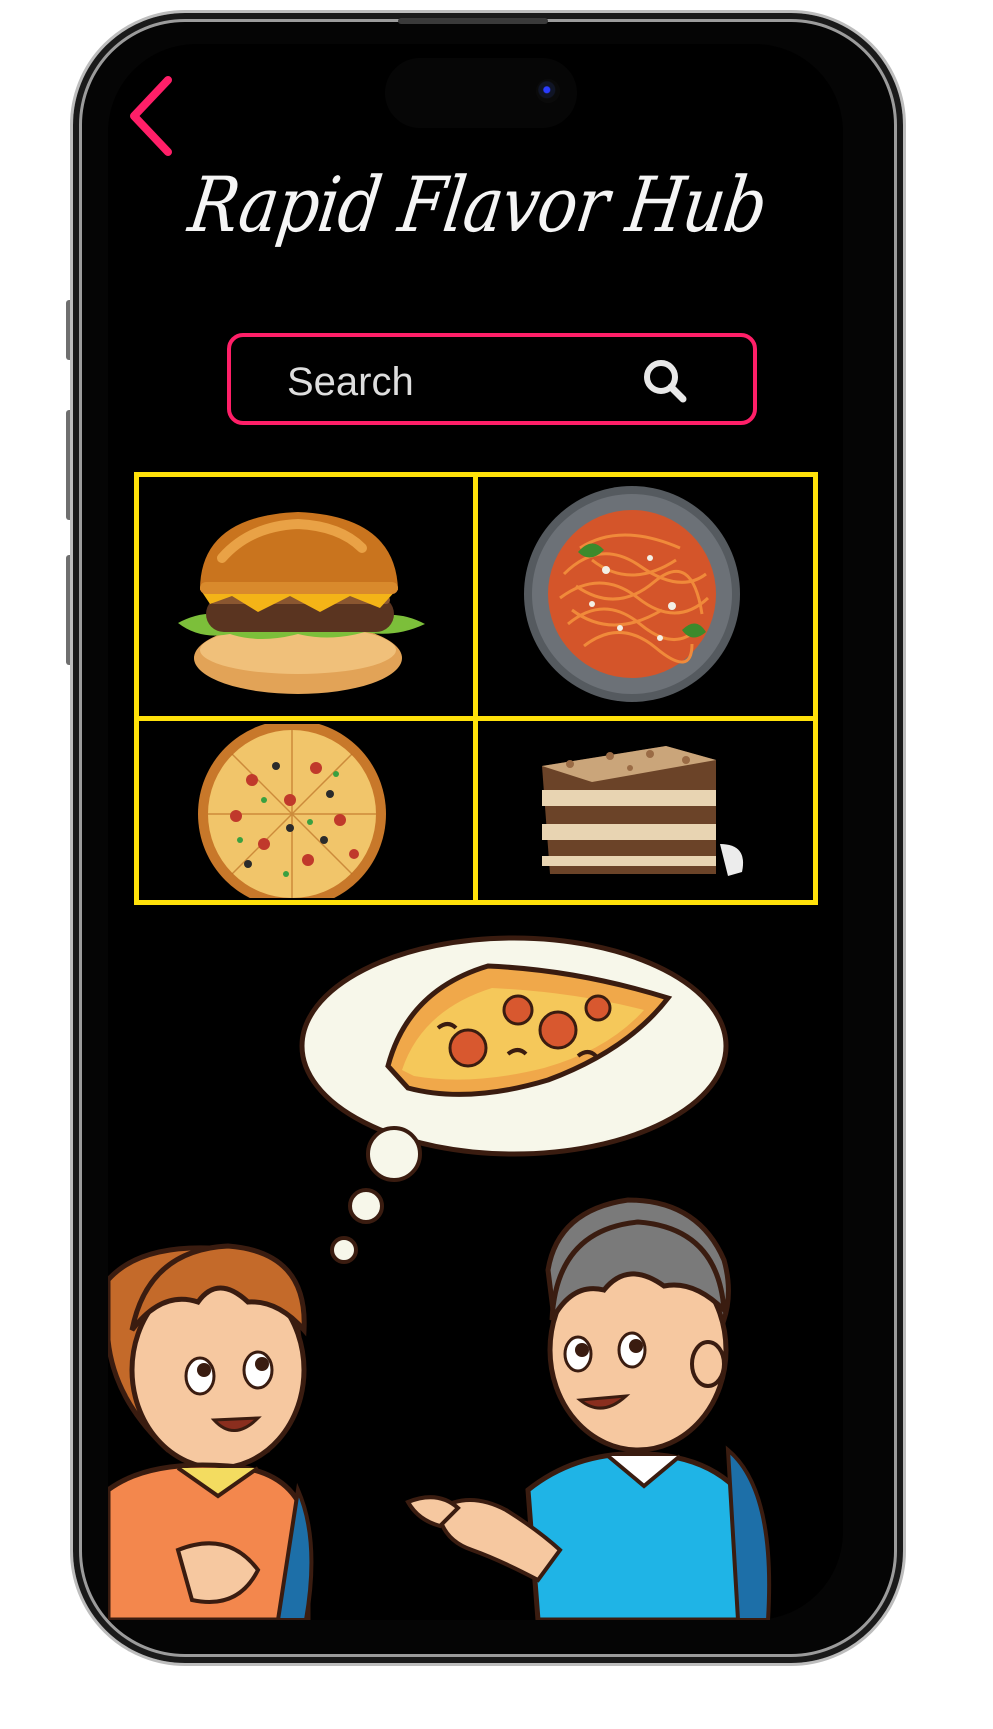 The height and width of the screenshot is (1729, 993). Describe the element at coordinates (151, 116) in the screenshot. I see `chevron-left-icon` at that location.